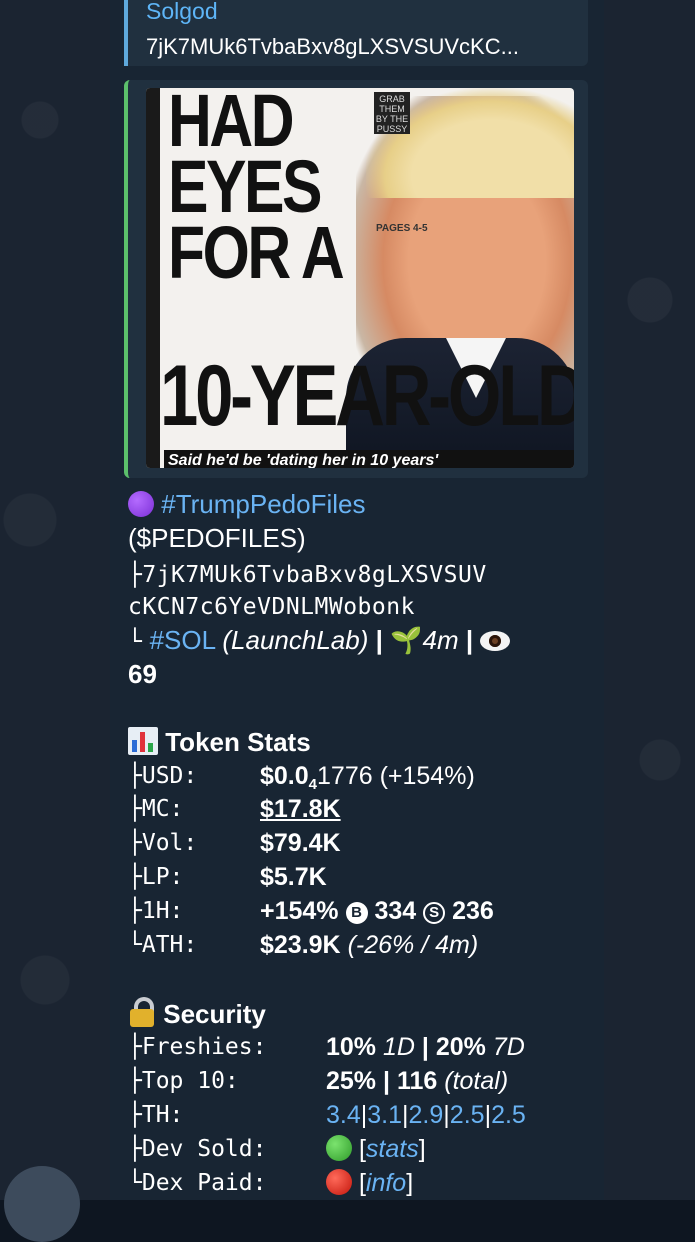  I want to click on reply-sender-name: Solgod, so click(182, 12).